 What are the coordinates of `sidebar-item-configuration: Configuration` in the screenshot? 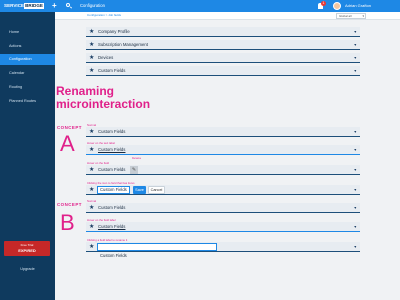 It's located at (27, 59).